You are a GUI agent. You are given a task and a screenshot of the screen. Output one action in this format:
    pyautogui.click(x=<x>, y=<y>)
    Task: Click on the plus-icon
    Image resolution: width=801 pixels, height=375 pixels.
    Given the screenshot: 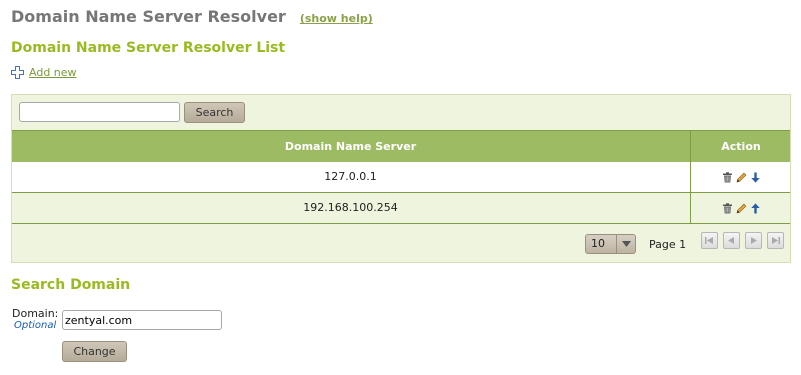 What is the action you would take?
    pyautogui.click(x=17, y=72)
    